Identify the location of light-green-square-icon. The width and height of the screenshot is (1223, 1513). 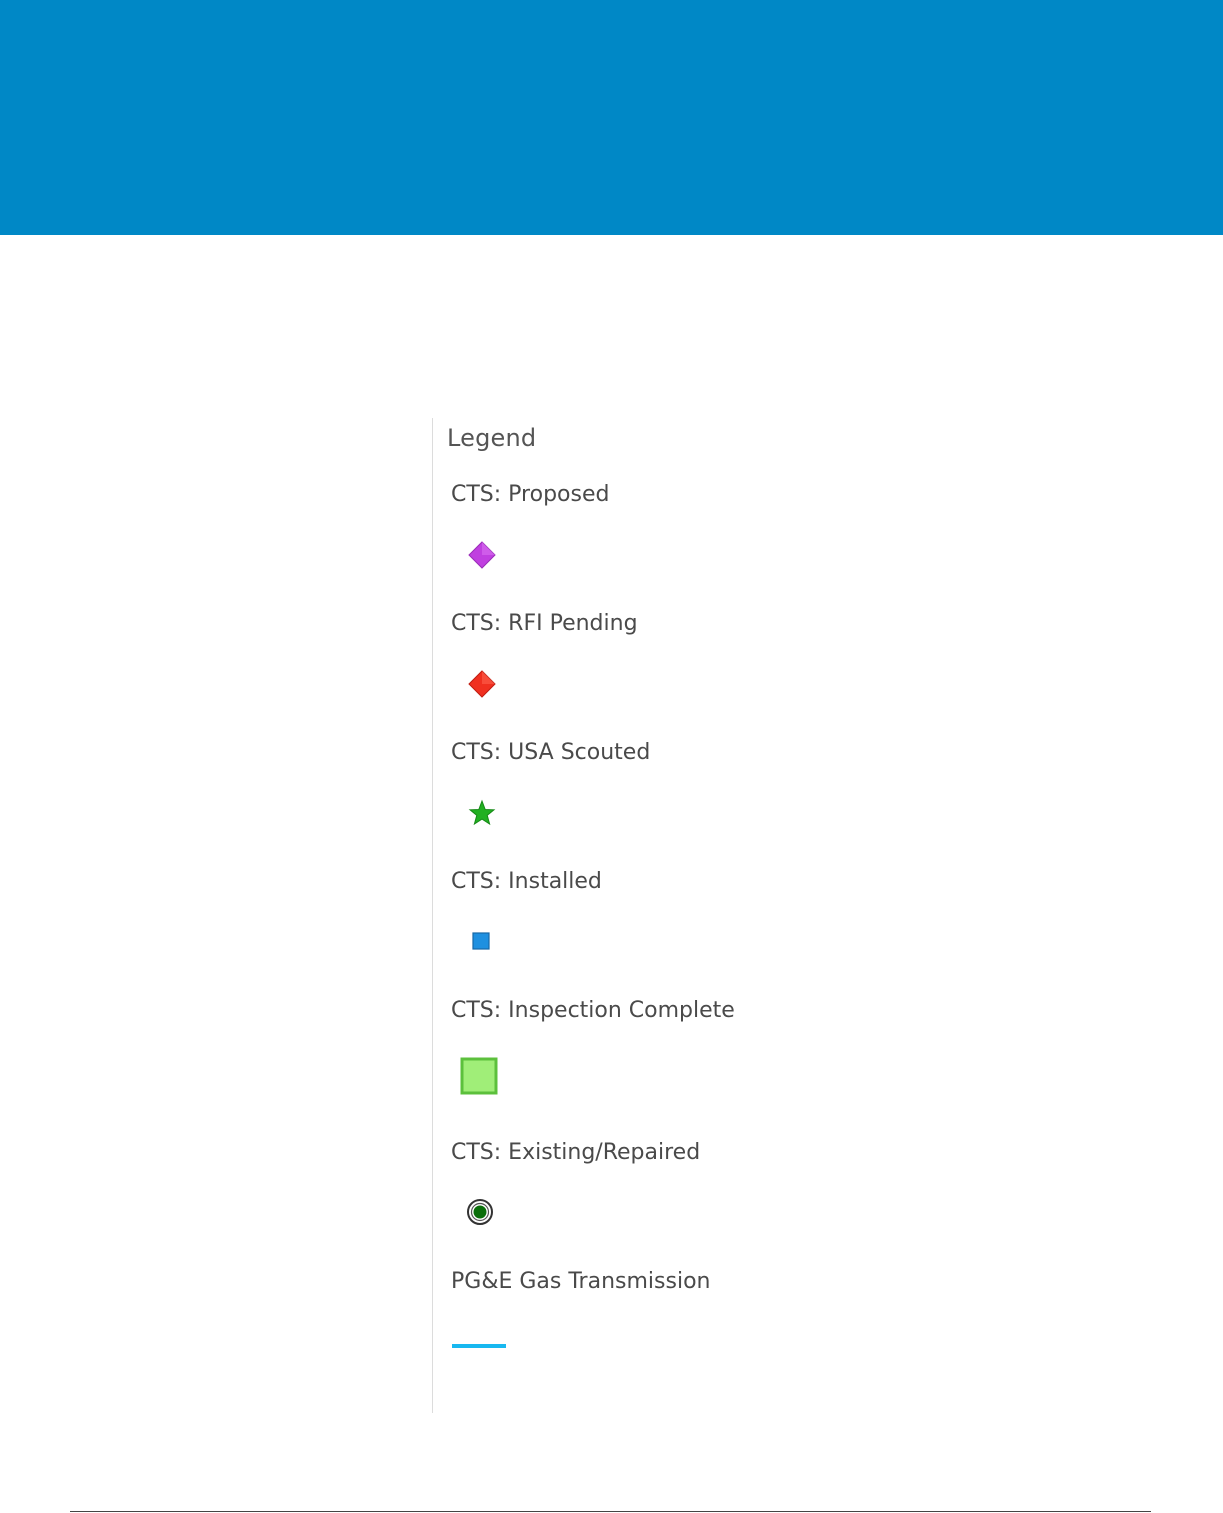
(479, 1076).